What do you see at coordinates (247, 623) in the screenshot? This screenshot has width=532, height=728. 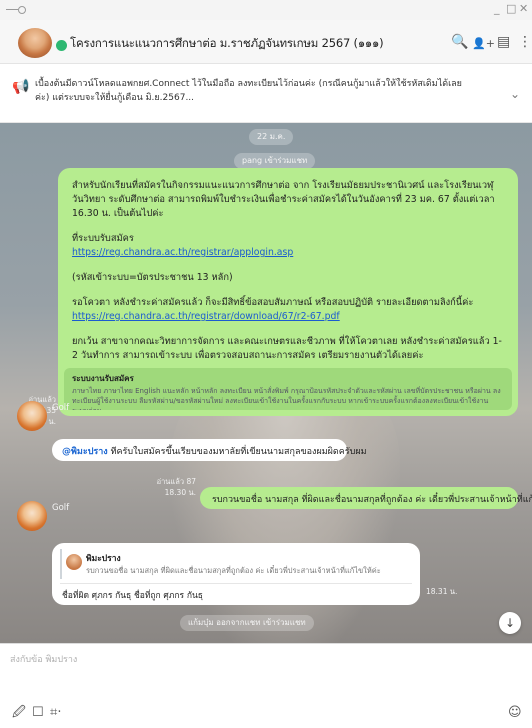 I see `member-notice: แก้มบุ๋ม ออกจากแชท เข้าร่วมแชท` at bounding box center [247, 623].